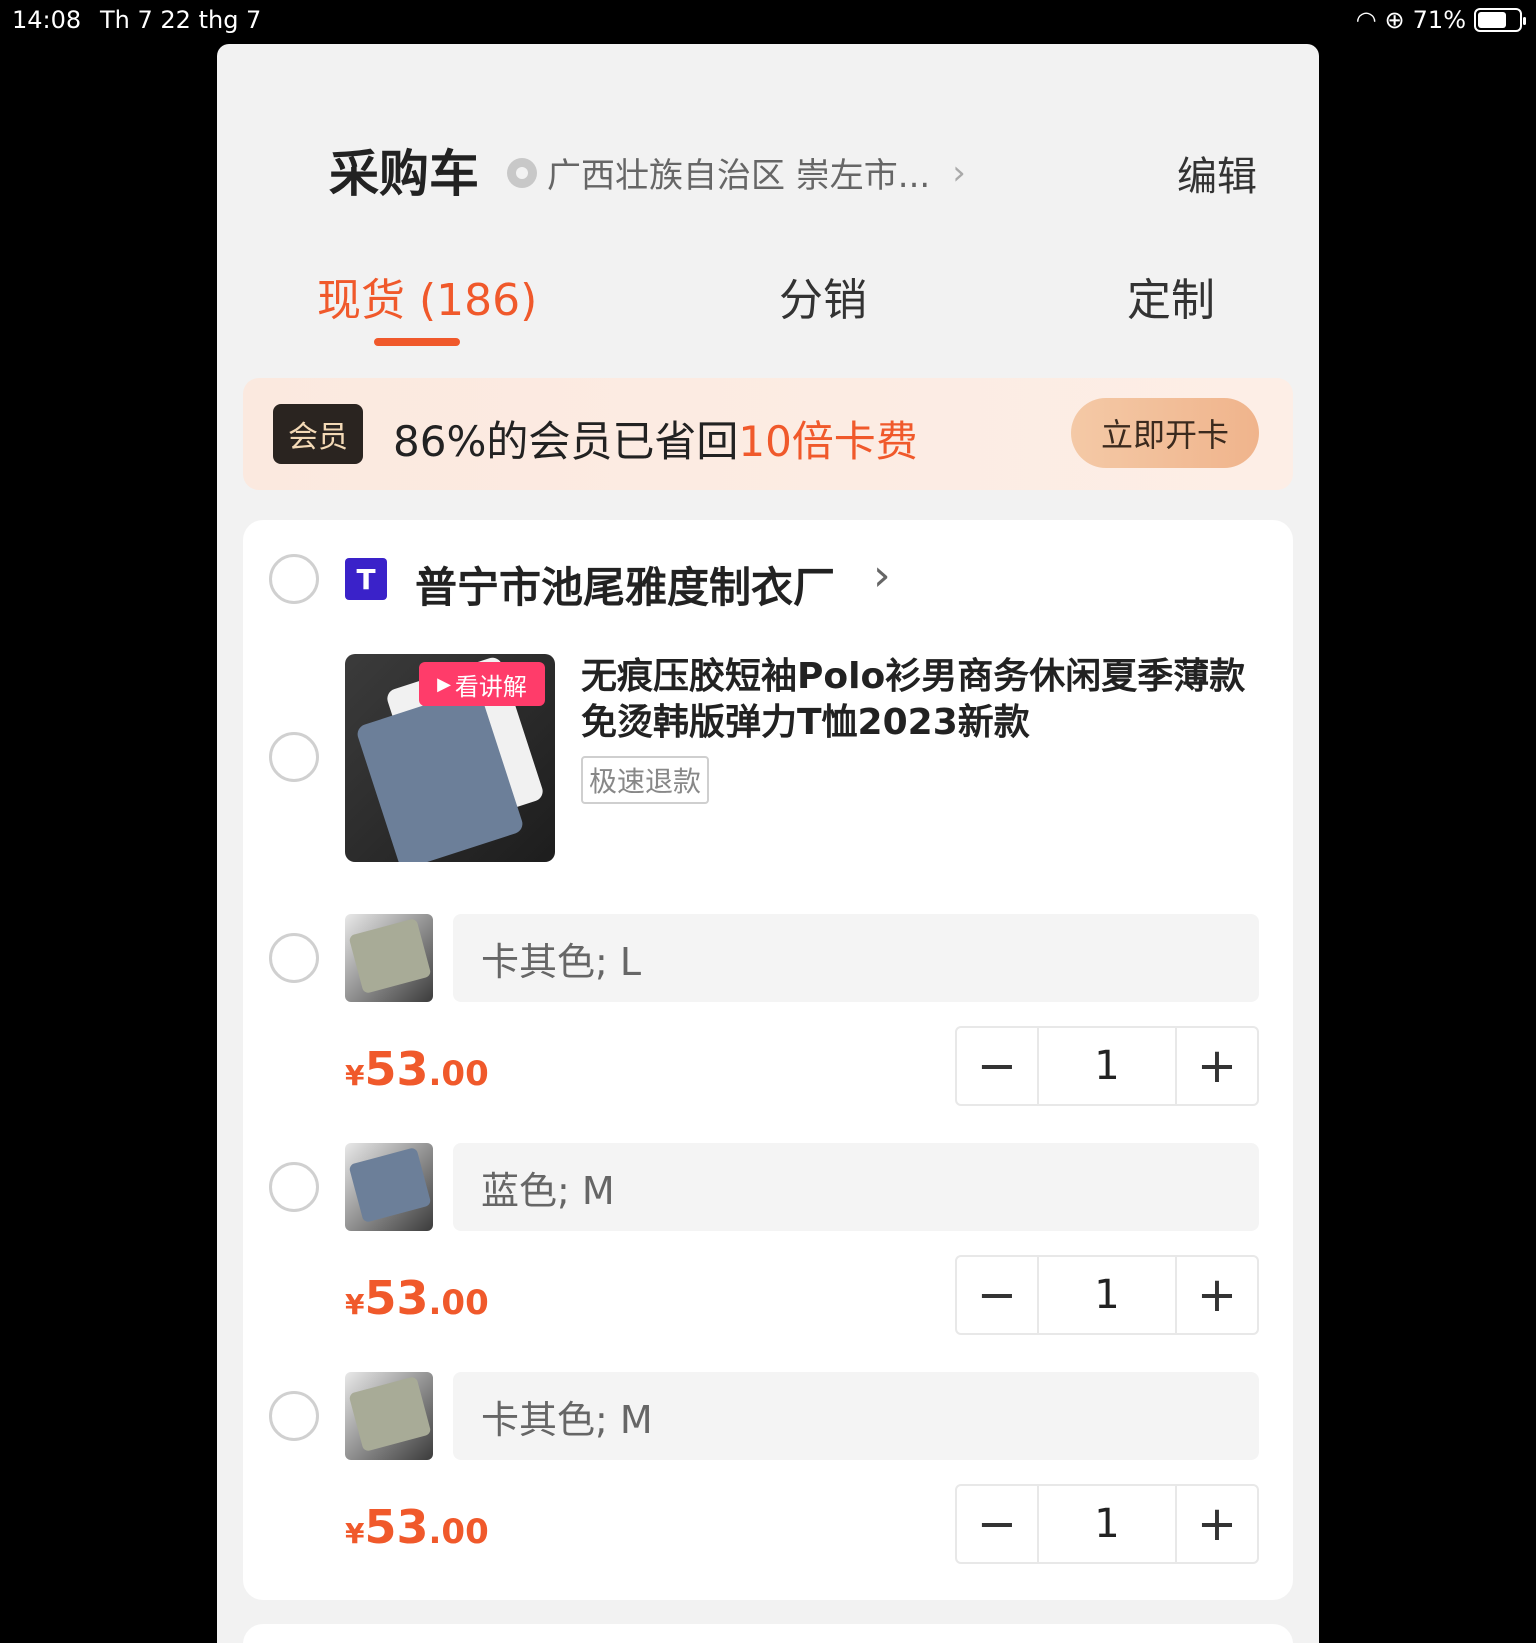 The image size is (1536, 1643). I want to click on variant-spec: 卡其色; L, so click(856, 958).